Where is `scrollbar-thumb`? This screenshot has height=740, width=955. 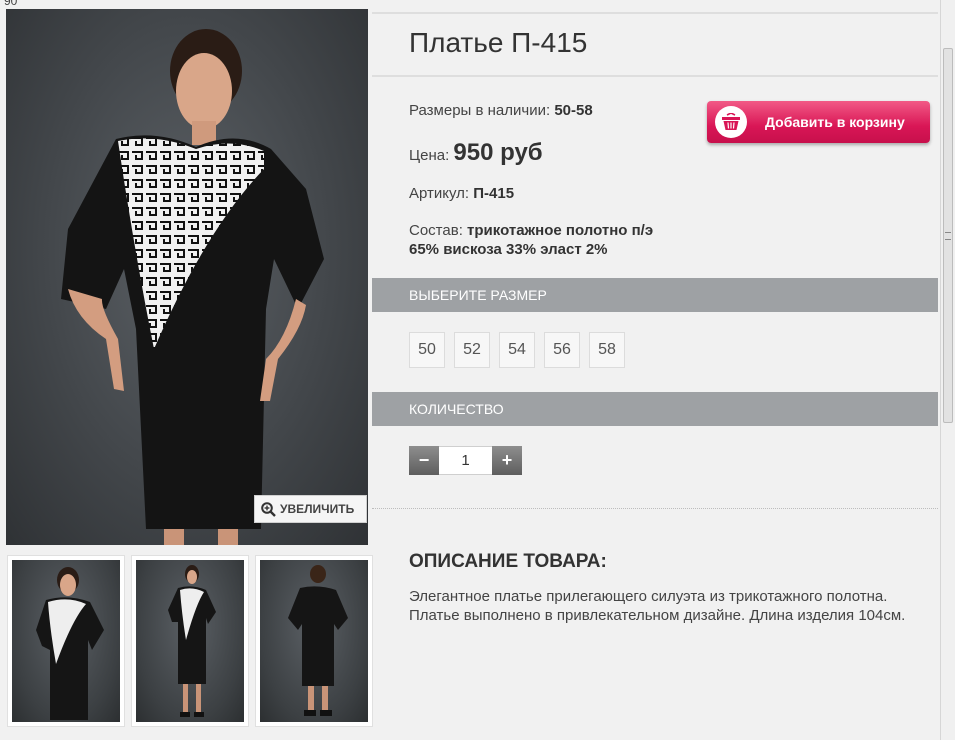 scrollbar-thumb is located at coordinates (948, 235).